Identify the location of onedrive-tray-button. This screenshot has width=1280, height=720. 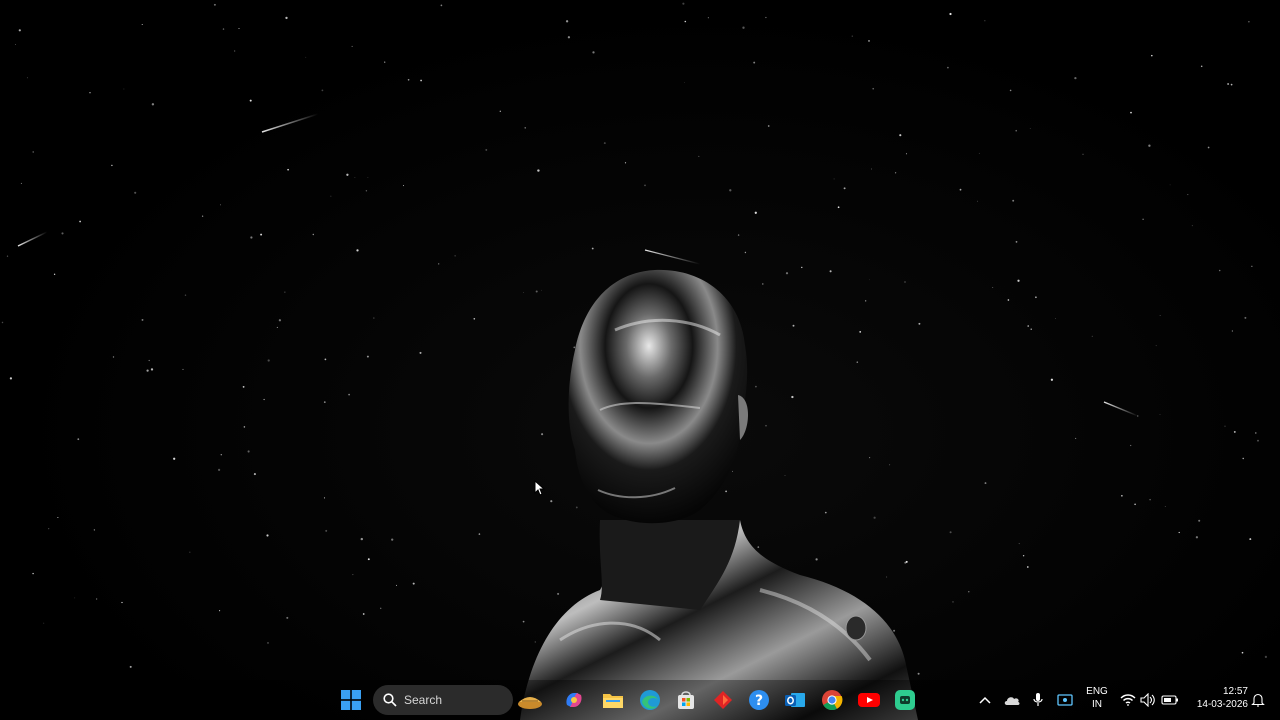
(1012, 700).